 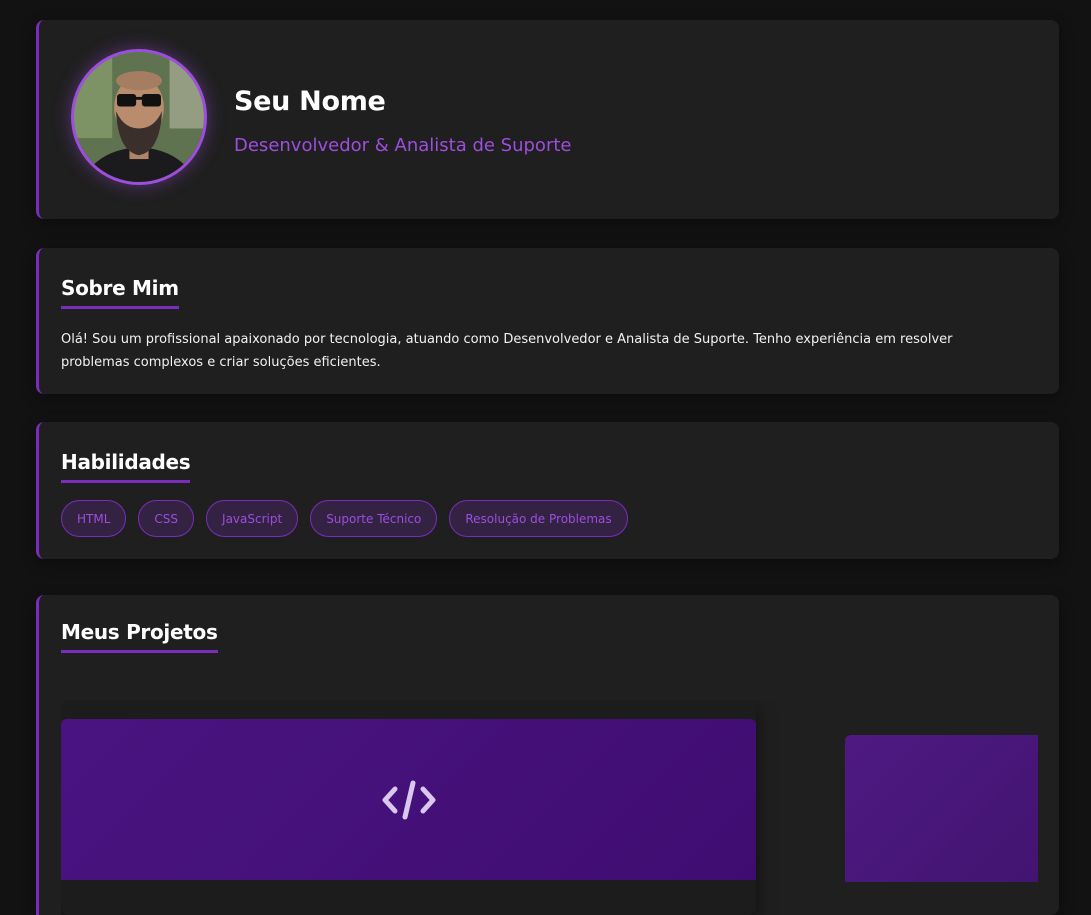 What do you see at coordinates (252, 518) in the screenshot?
I see `skill-tag-javascript: JavaScript` at bounding box center [252, 518].